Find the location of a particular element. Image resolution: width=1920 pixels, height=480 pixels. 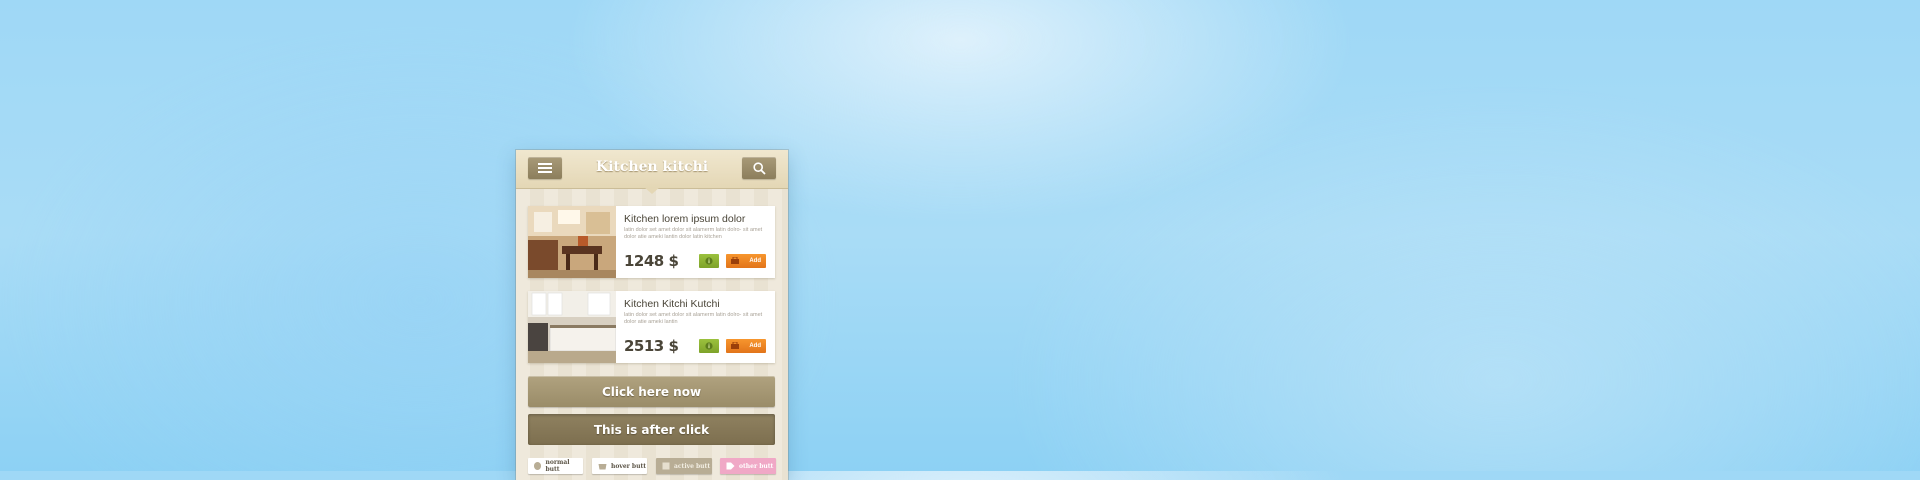

document-icon is located at coordinates (666, 466).